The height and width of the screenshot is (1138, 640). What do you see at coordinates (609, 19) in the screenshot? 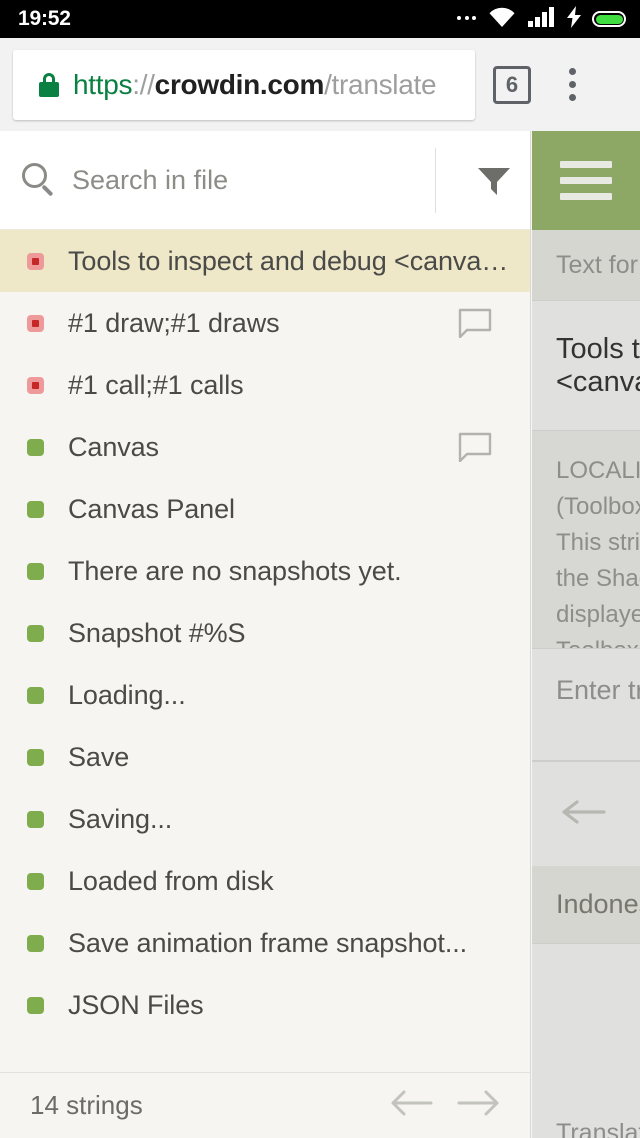
I see `battery-icon` at bounding box center [609, 19].